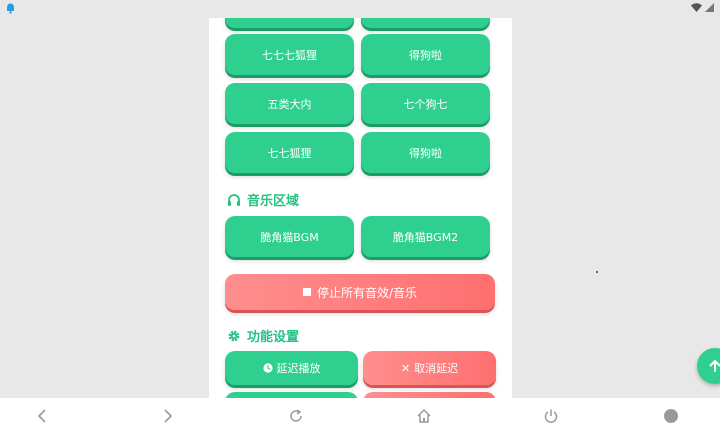 The width and height of the screenshot is (720, 434). I want to click on forward-icon, so click(168, 416).